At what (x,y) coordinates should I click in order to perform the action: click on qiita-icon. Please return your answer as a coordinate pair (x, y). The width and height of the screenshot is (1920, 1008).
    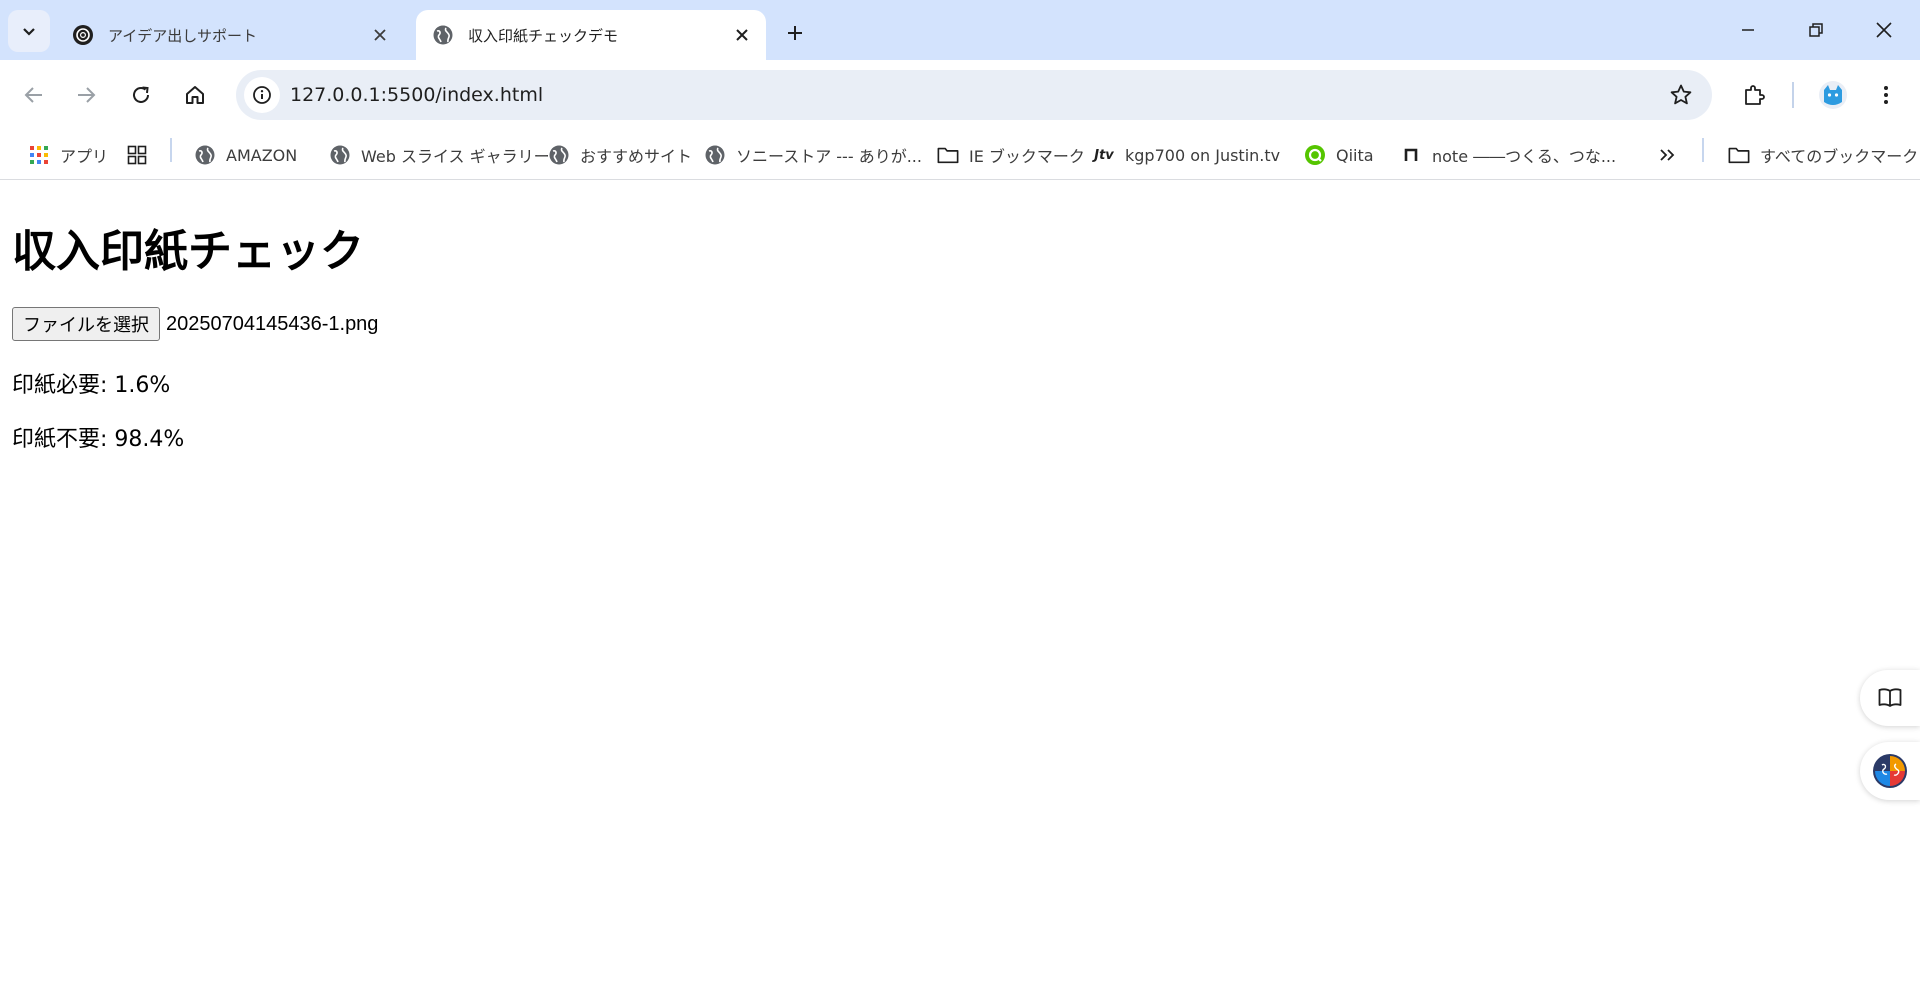
    Looking at the image, I should click on (1315, 155).